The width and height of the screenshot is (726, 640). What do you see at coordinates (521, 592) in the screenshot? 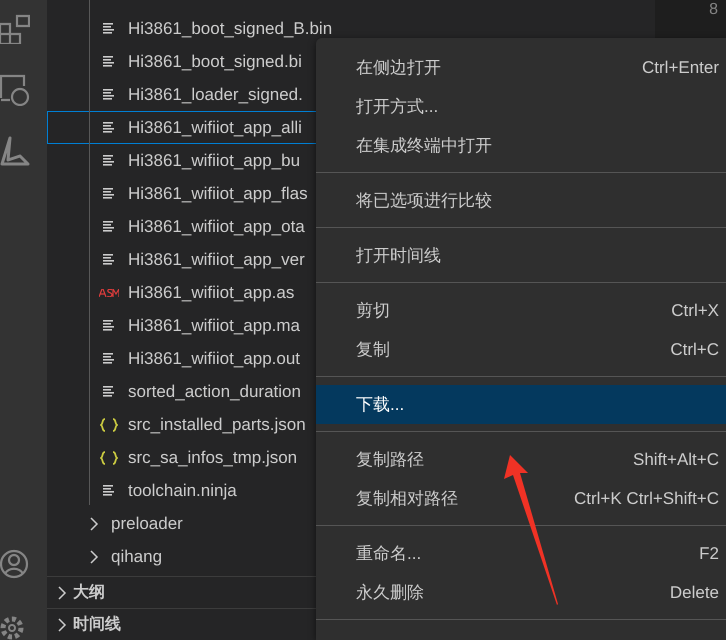
I see `menu-item: 永久删除 Delete` at bounding box center [521, 592].